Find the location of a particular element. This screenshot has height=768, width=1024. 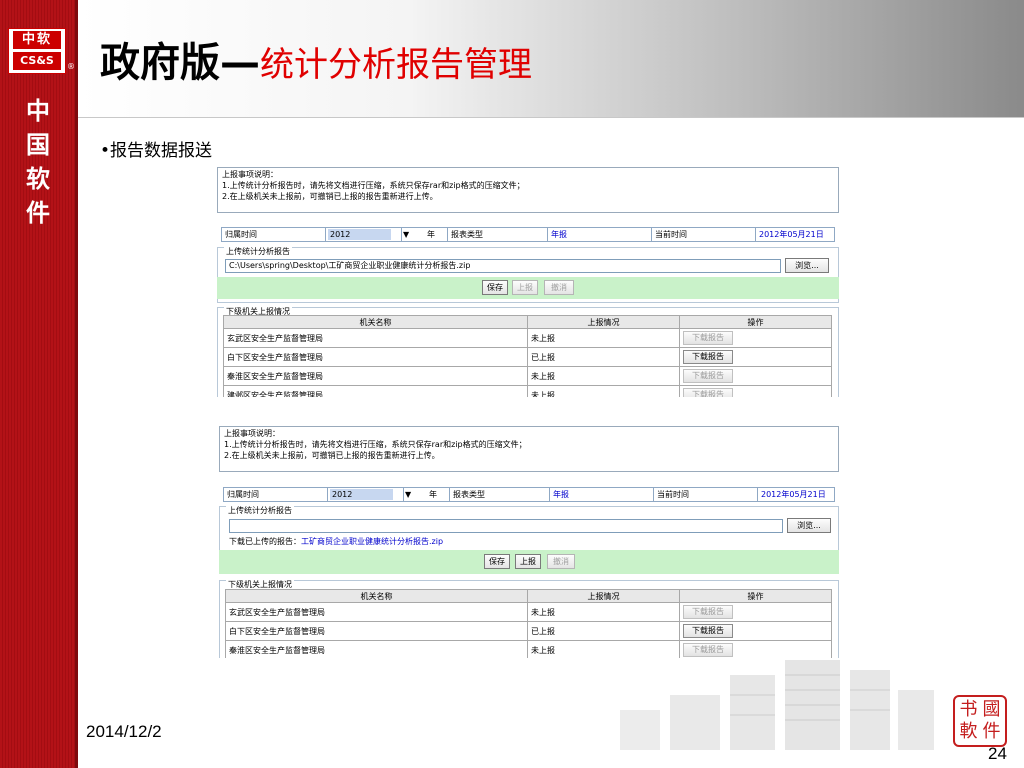

page-number: 24 is located at coordinates (997, 753).